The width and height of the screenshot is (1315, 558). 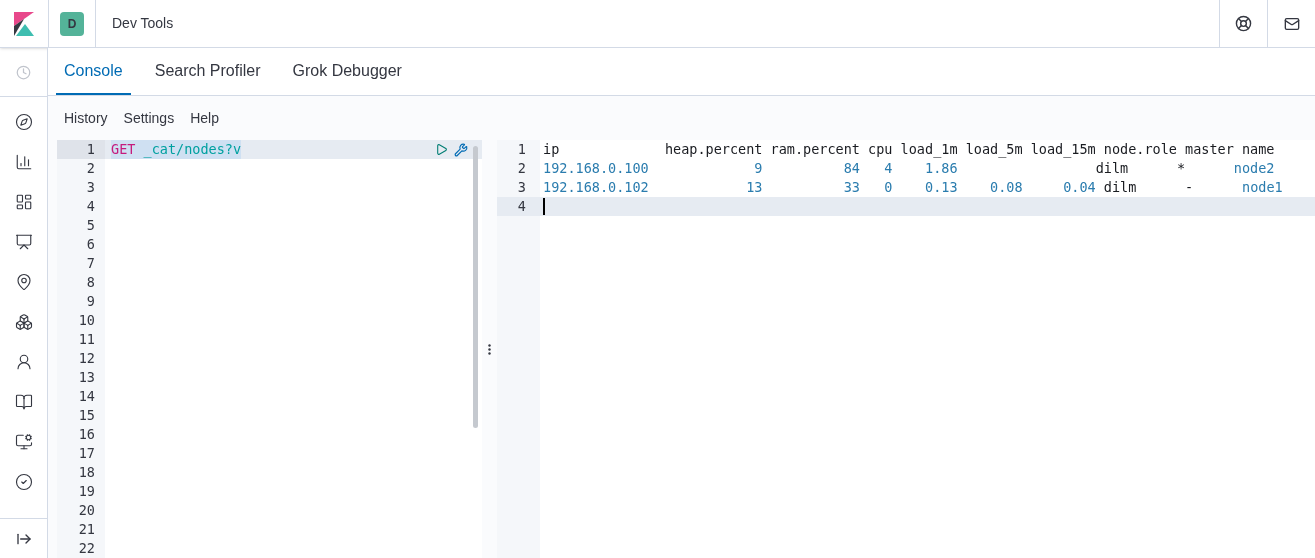 What do you see at coordinates (86, 415) in the screenshot?
I see `line-number: 15` at bounding box center [86, 415].